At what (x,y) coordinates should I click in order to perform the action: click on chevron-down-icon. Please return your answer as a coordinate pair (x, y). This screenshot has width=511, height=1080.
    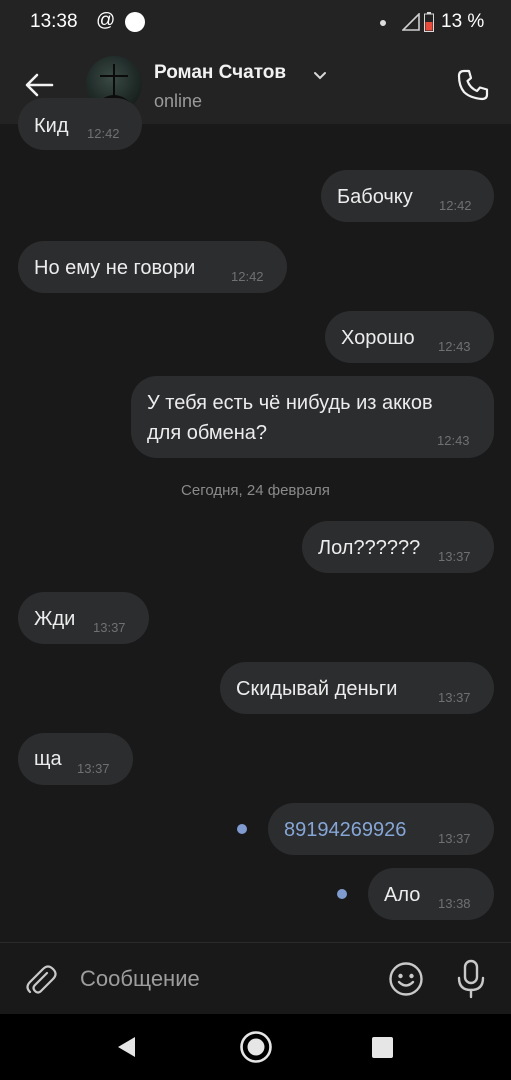
    Looking at the image, I should click on (320, 75).